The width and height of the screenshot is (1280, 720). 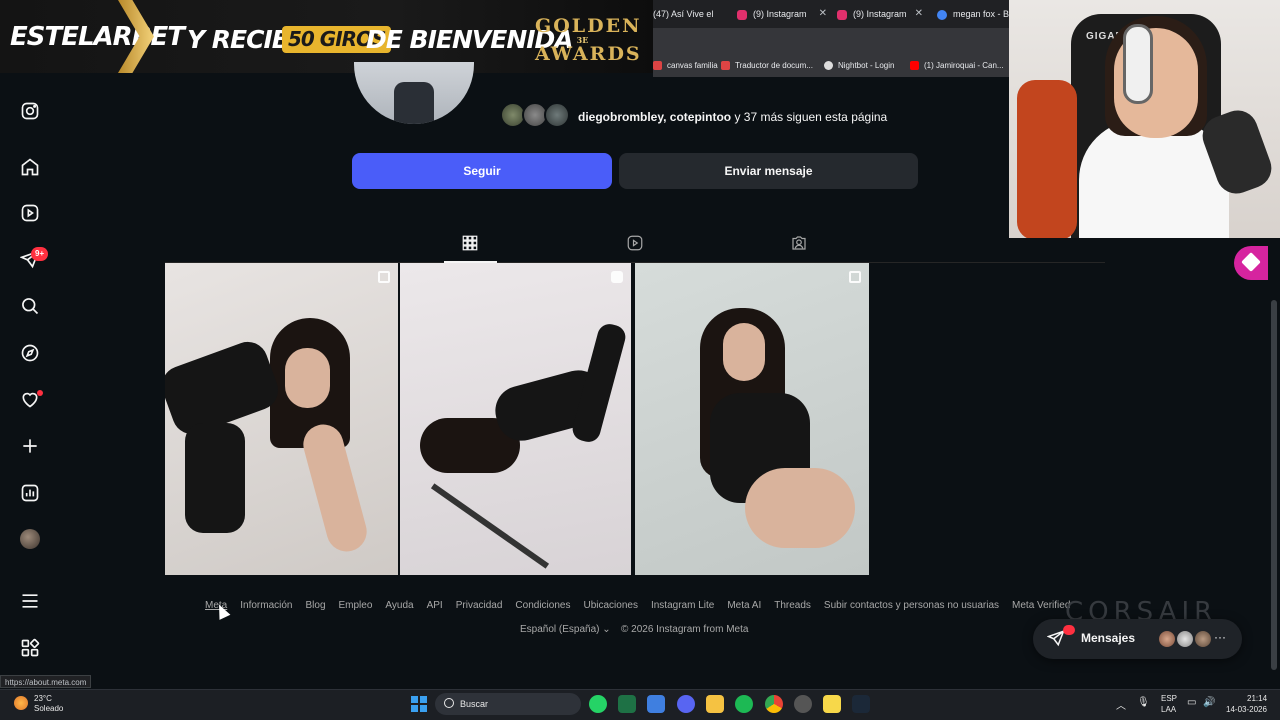 I want to click on footer-link: Ubicaciones, so click(x=610, y=605).